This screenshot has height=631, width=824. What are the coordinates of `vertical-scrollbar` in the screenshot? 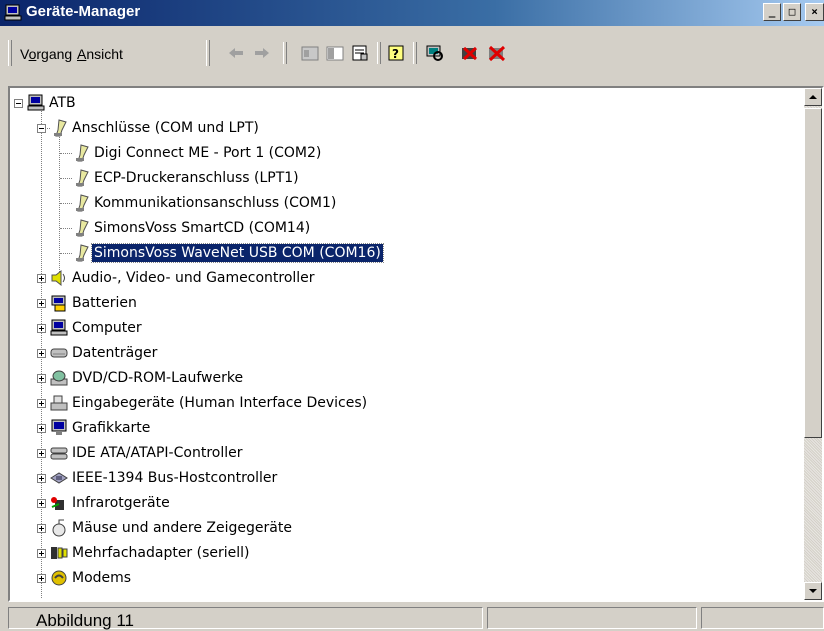 It's located at (813, 344).